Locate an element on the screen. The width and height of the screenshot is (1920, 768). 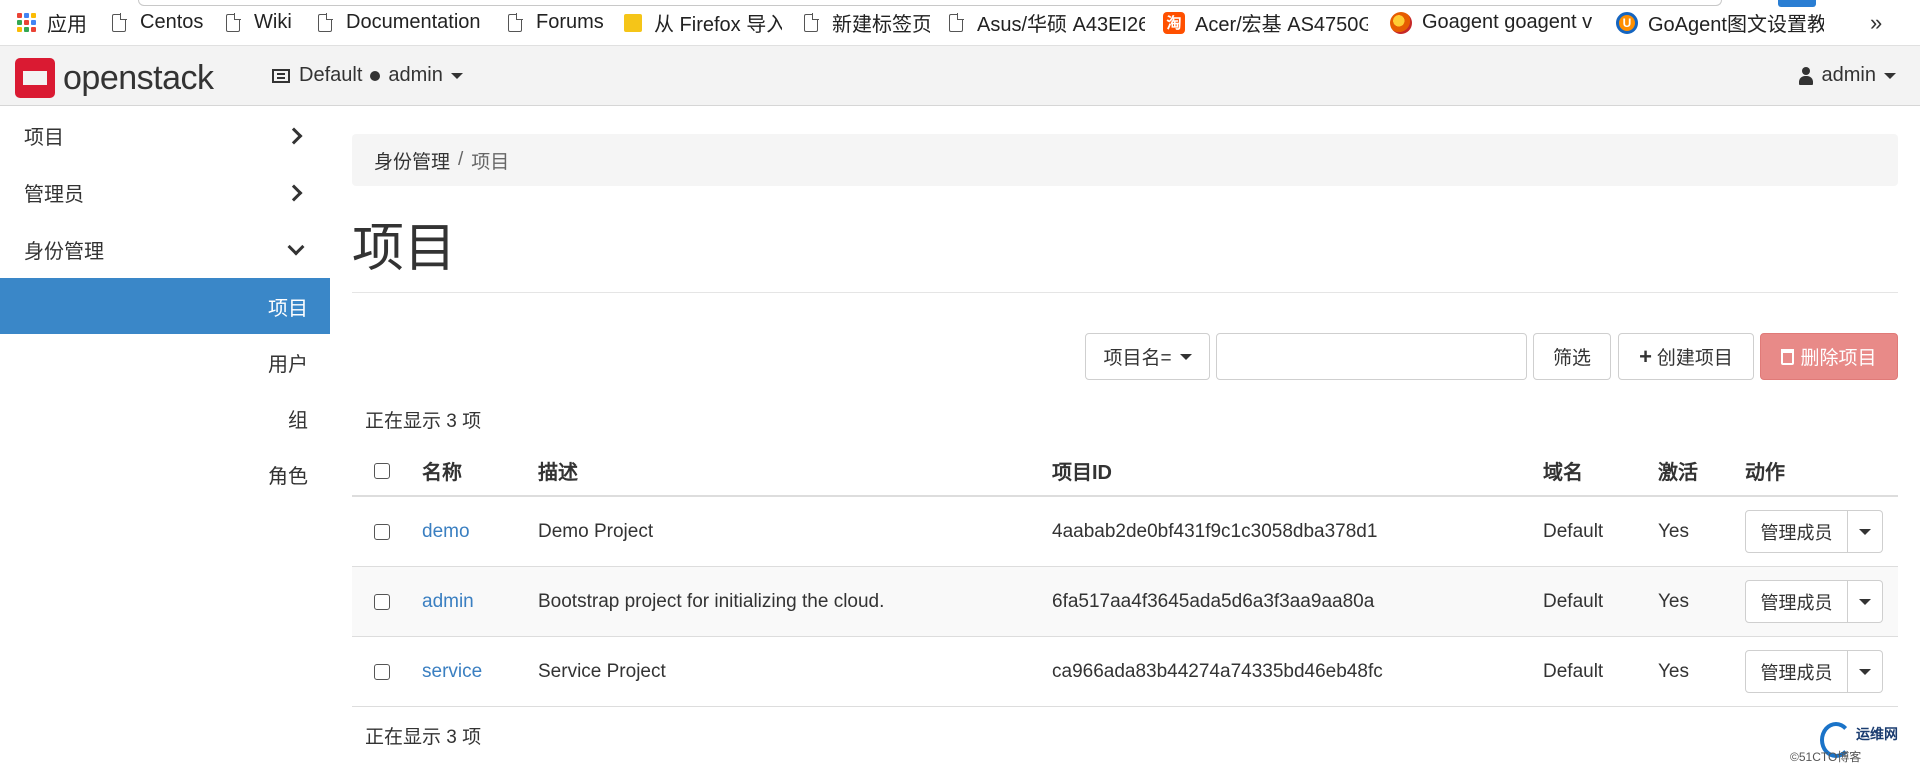
project-name-link: admin is located at coordinates (448, 602).